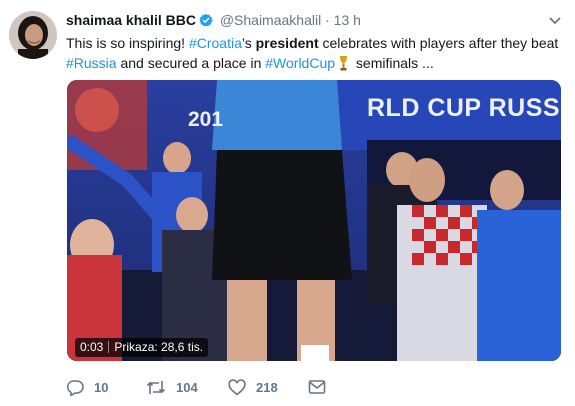 This screenshot has width=575, height=406. Describe the element at coordinates (248, 43) in the screenshot. I see `tweet-text-segment: ’s` at that location.